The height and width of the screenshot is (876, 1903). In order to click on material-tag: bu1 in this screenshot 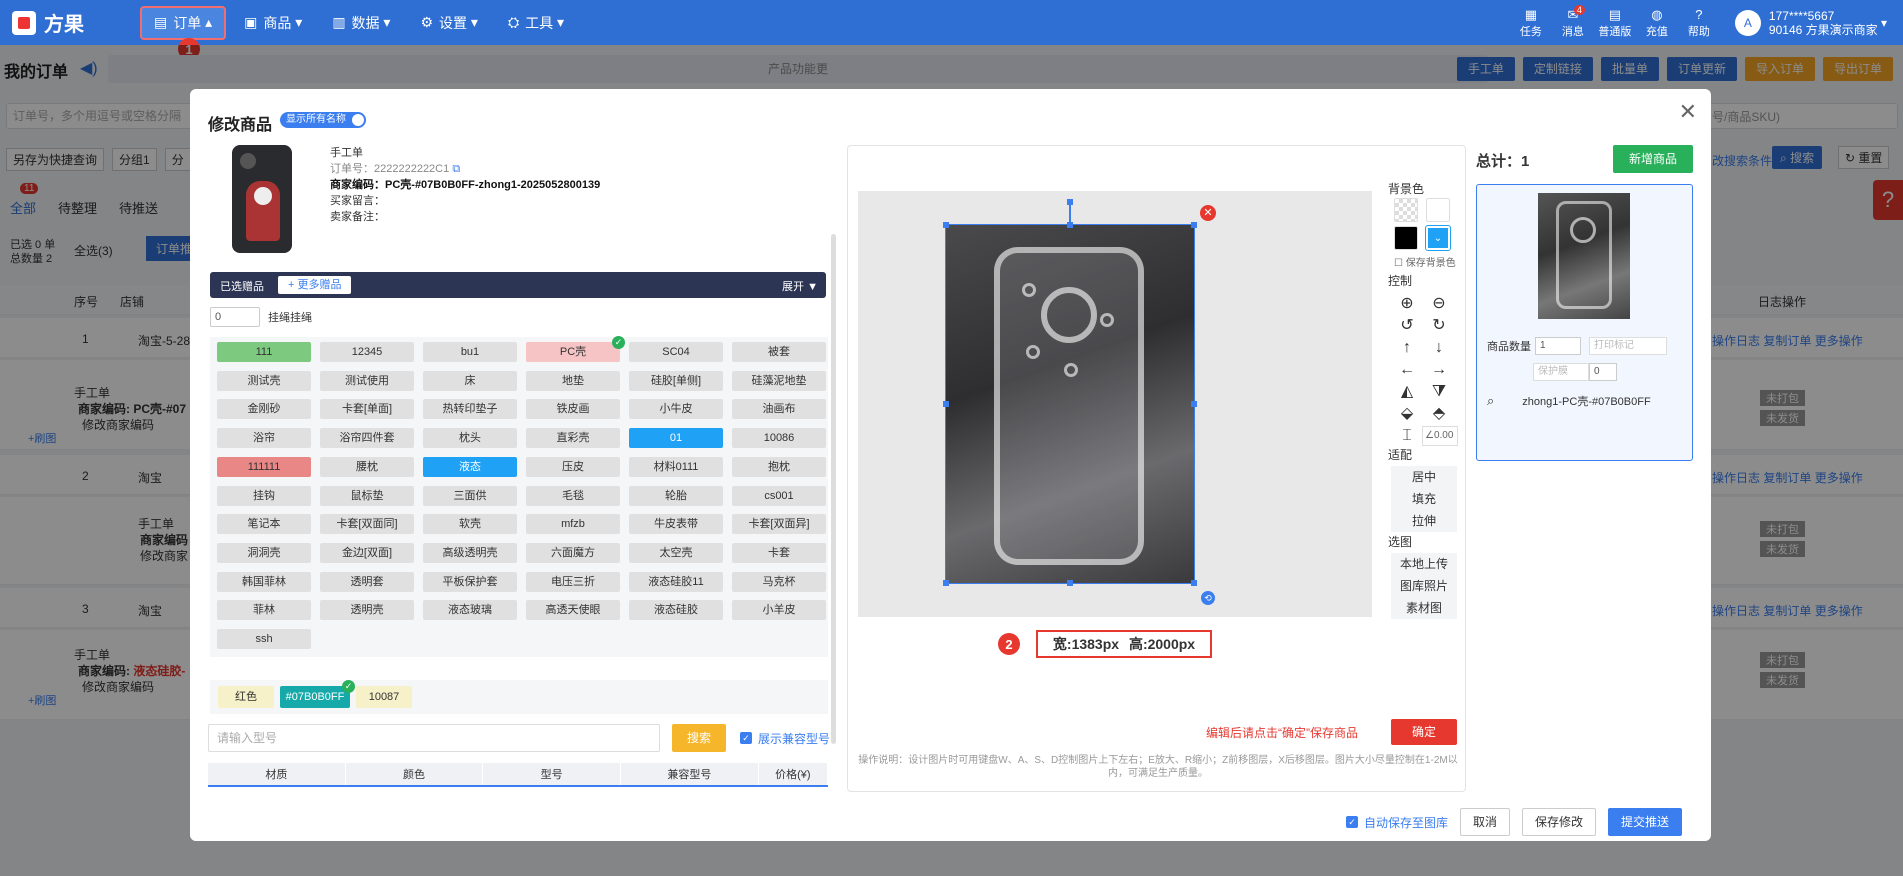, I will do `click(470, 352)`.